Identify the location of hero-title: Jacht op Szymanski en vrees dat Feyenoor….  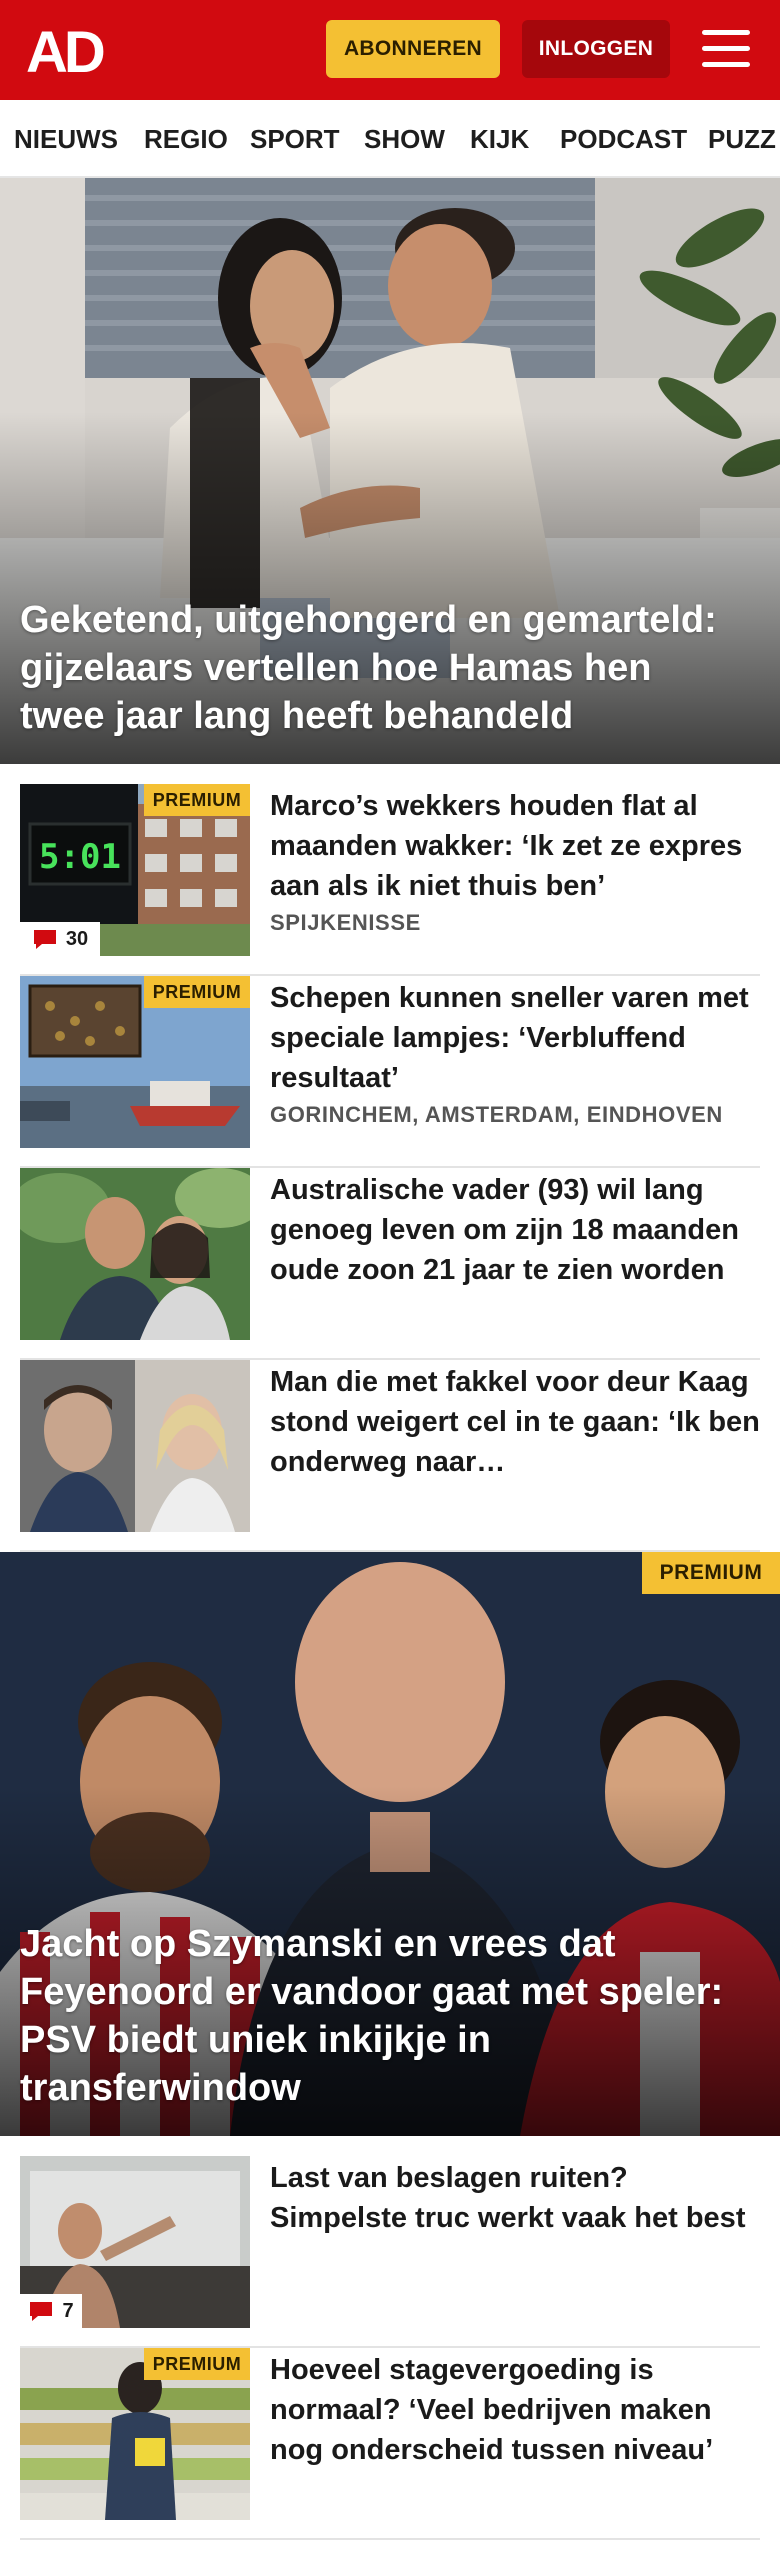
(375, 2016).